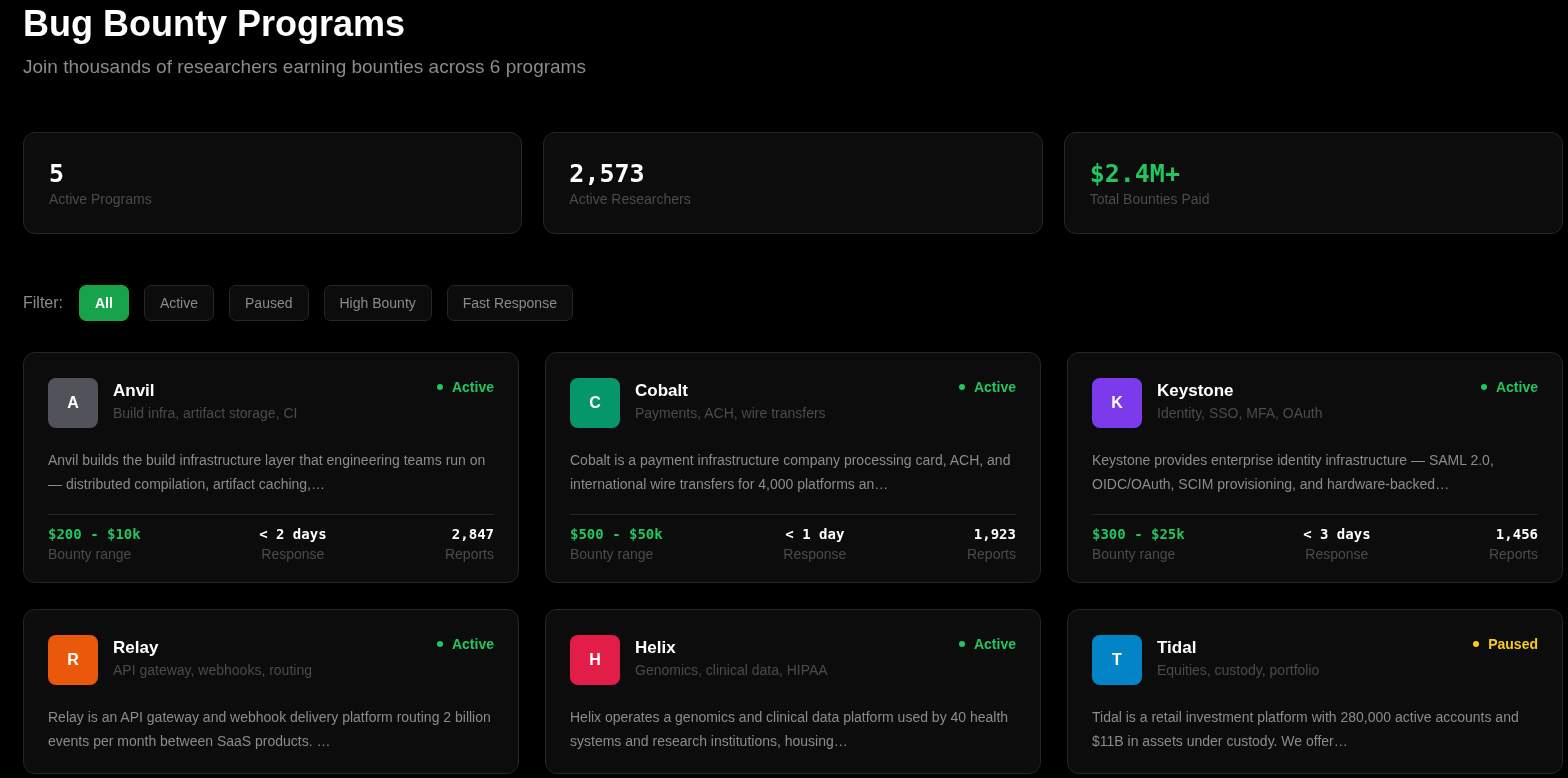 The width and height of the screenshot is (1568, 778). I want to click on program-avatar: C, so click(595, 403).